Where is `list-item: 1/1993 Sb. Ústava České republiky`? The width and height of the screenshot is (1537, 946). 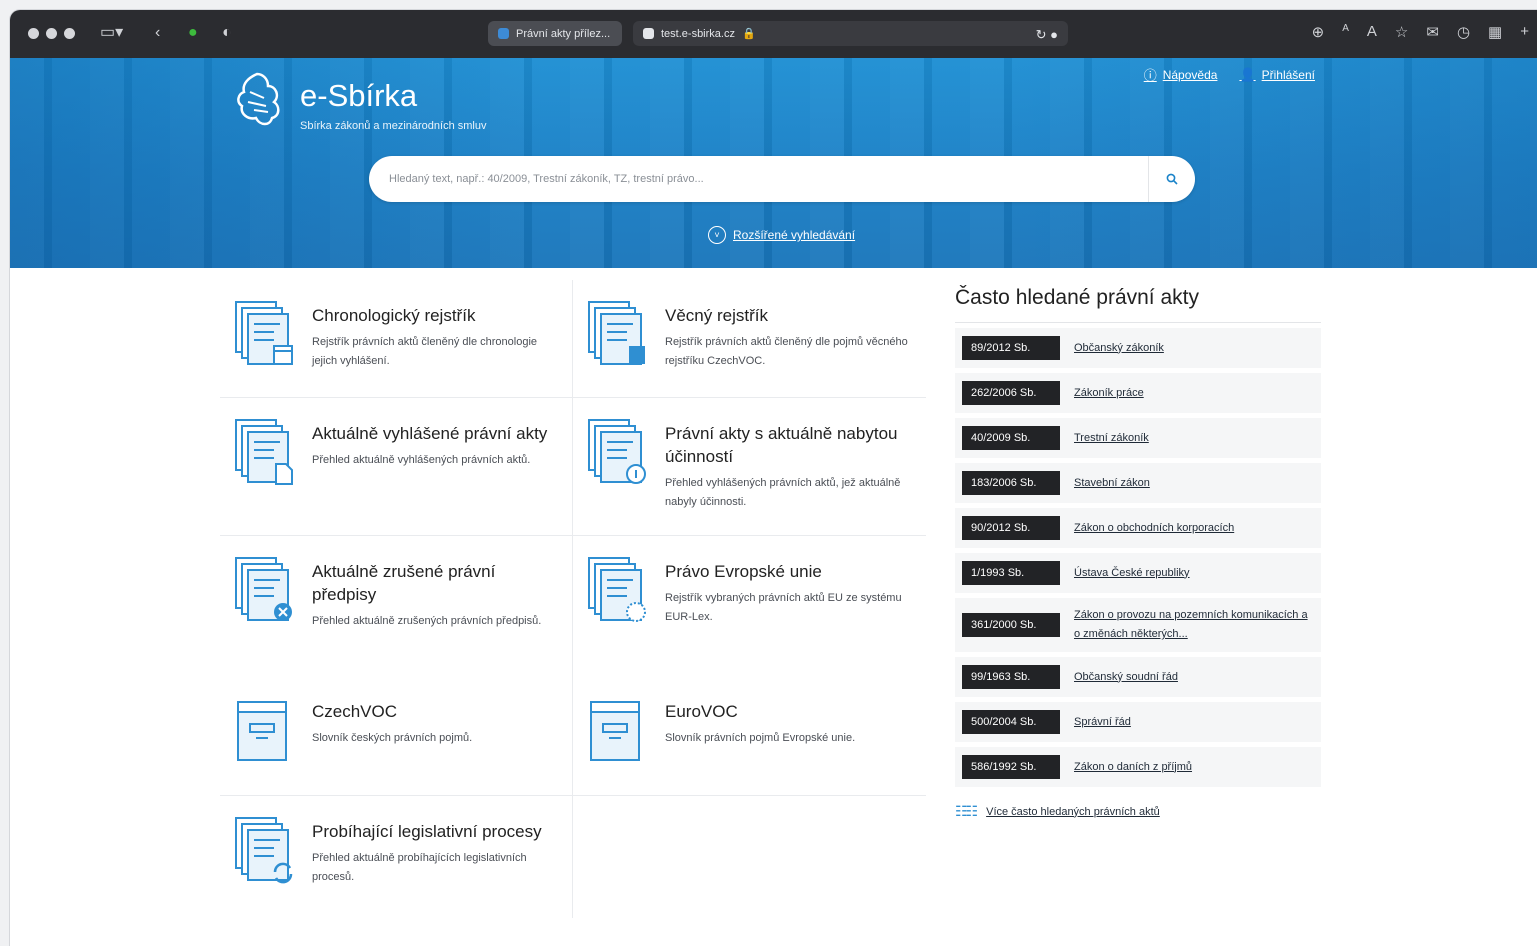
list-item: 1/1993 Sb. Ústava České republiky is located at coordinates (1138, 573).